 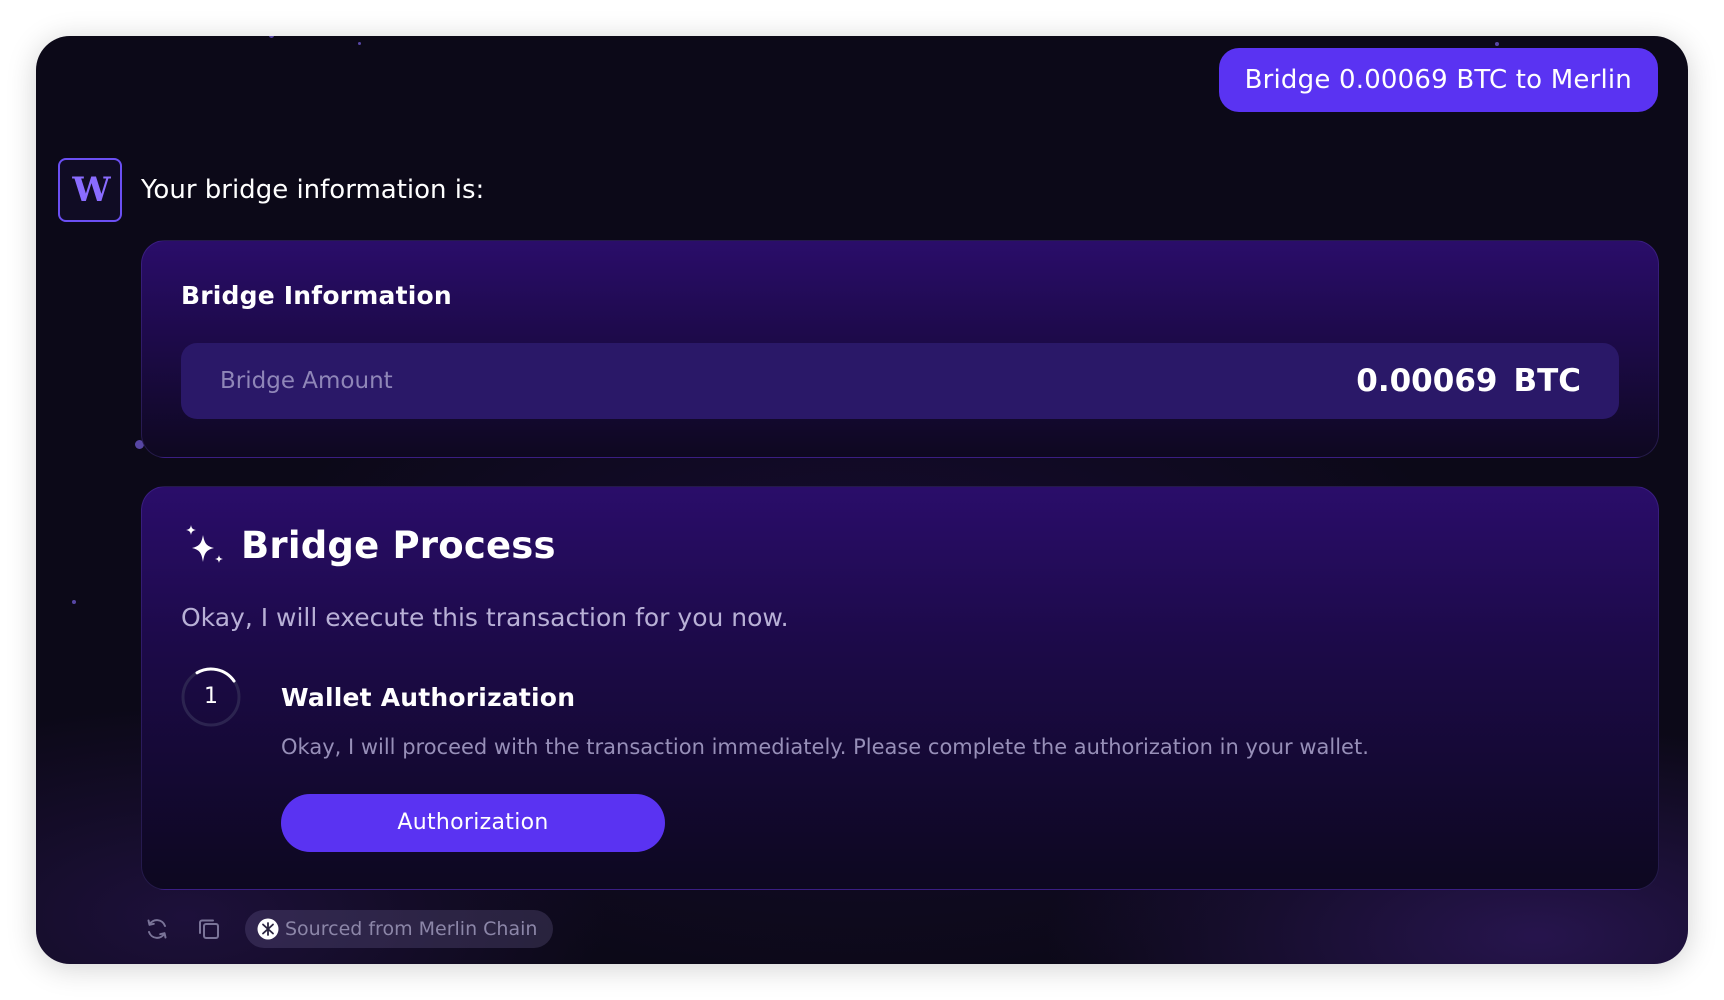 What do you see at coordinates (900, 381) in the screenshot?
I see `bridge-amount-row: Bridge Amount 0.00069 BTC` at bounding box center [900, 381].